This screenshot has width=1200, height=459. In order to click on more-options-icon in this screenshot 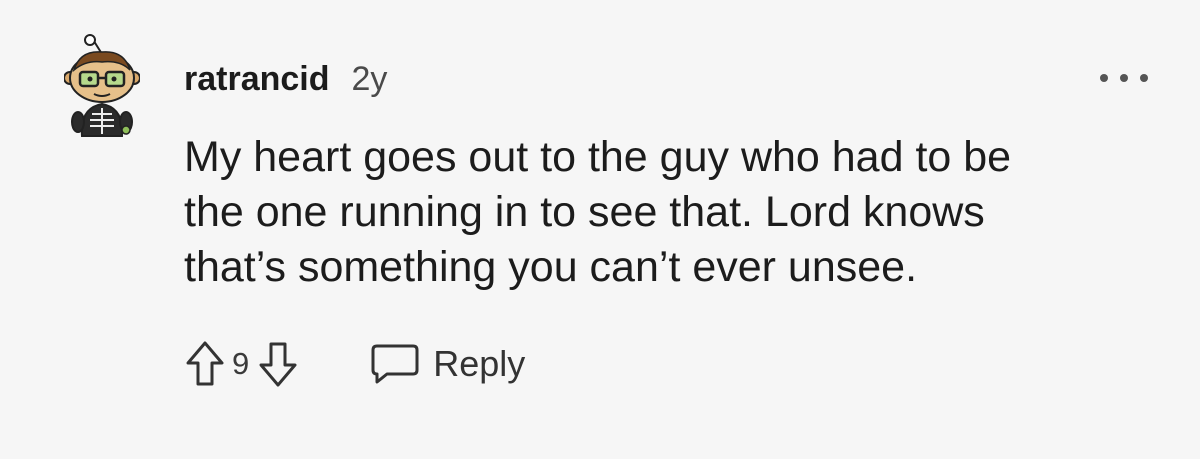, I will do `click(1124, 78)`.